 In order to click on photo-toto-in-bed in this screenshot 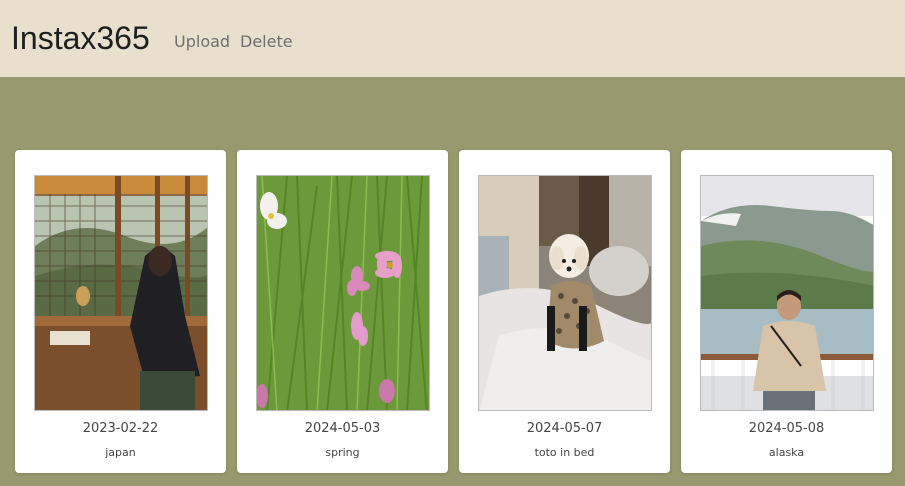, I will do `click(565, 293)`.